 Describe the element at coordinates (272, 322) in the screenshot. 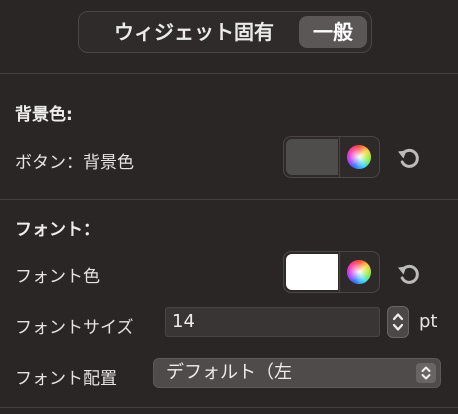

I see `font-size-input: 14` at that location.